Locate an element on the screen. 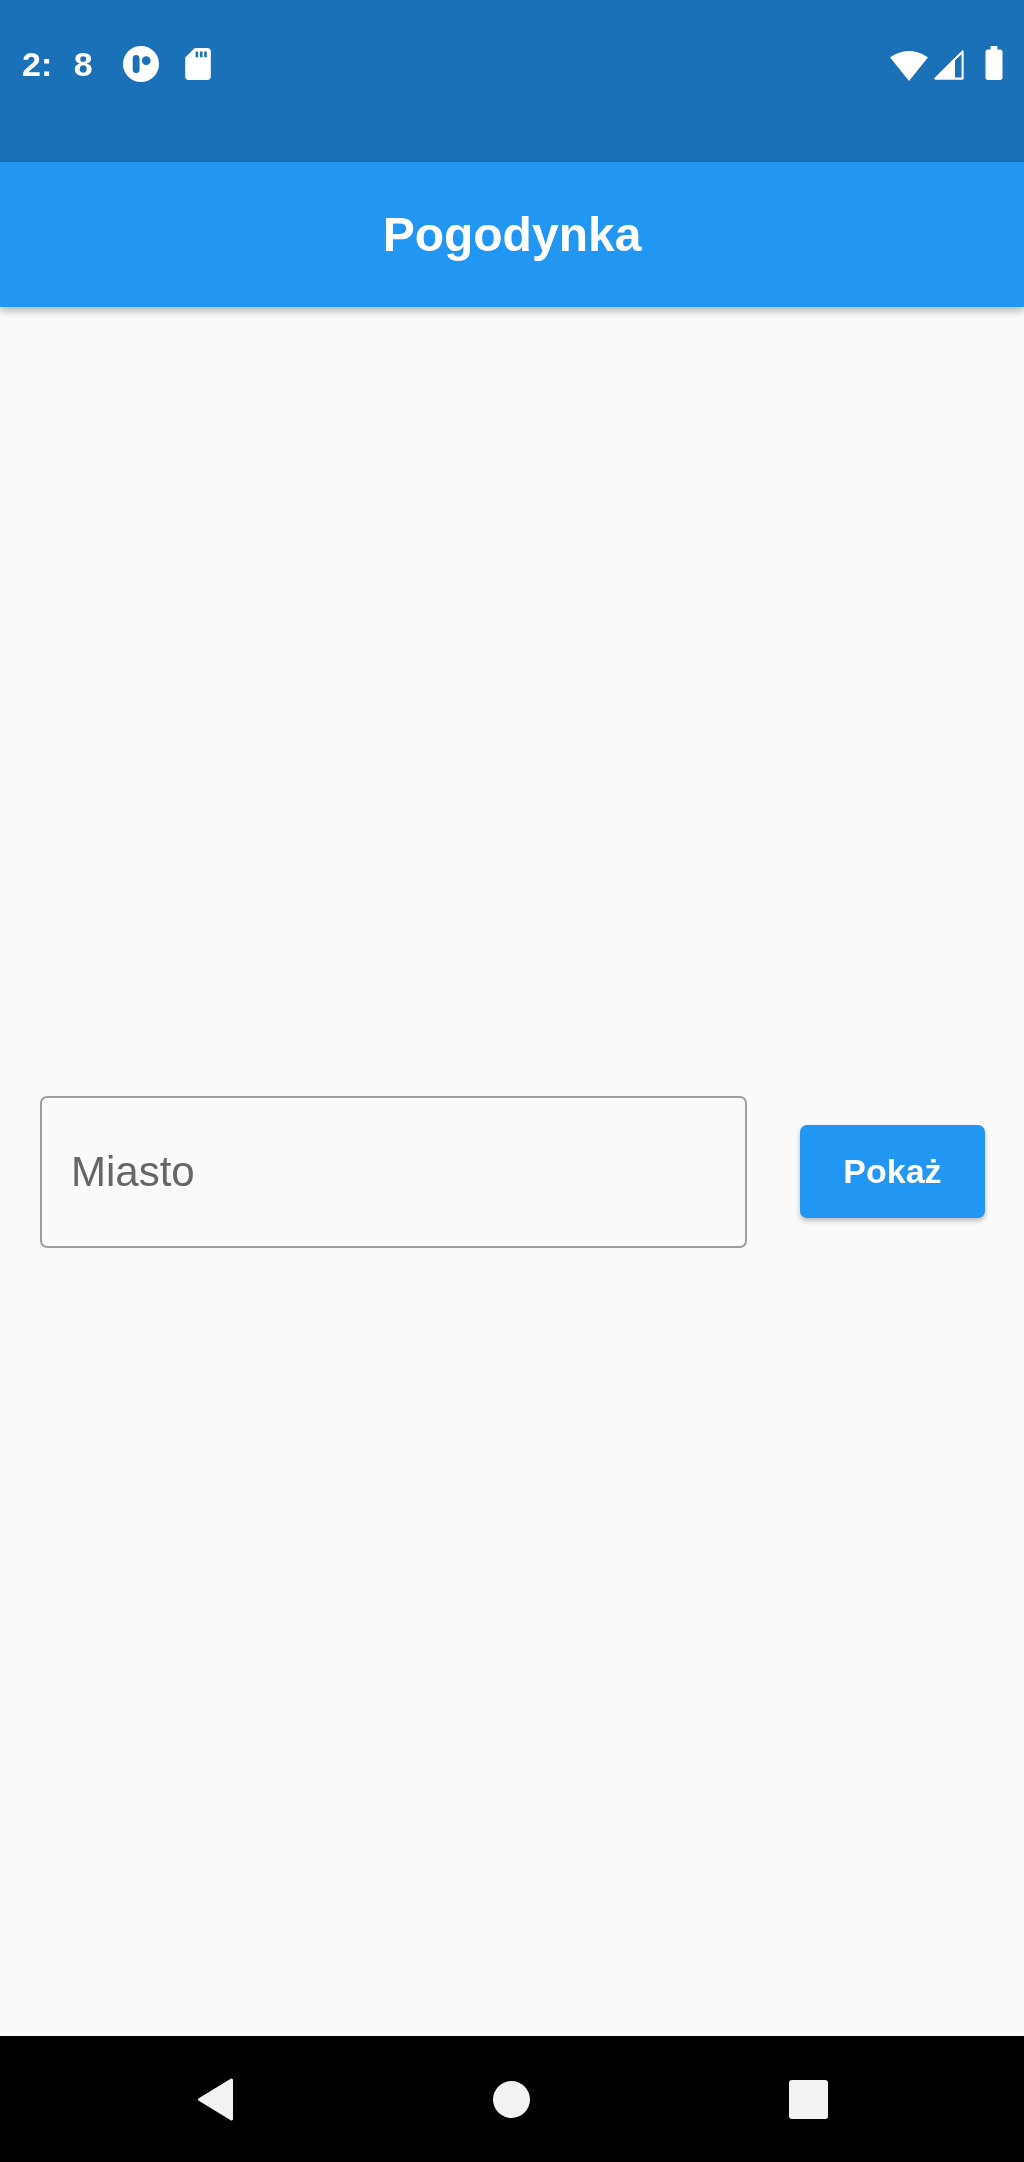 The width and height of the screenshot is (1024, 2162). home-icon is located at coordinates (511, 2099).